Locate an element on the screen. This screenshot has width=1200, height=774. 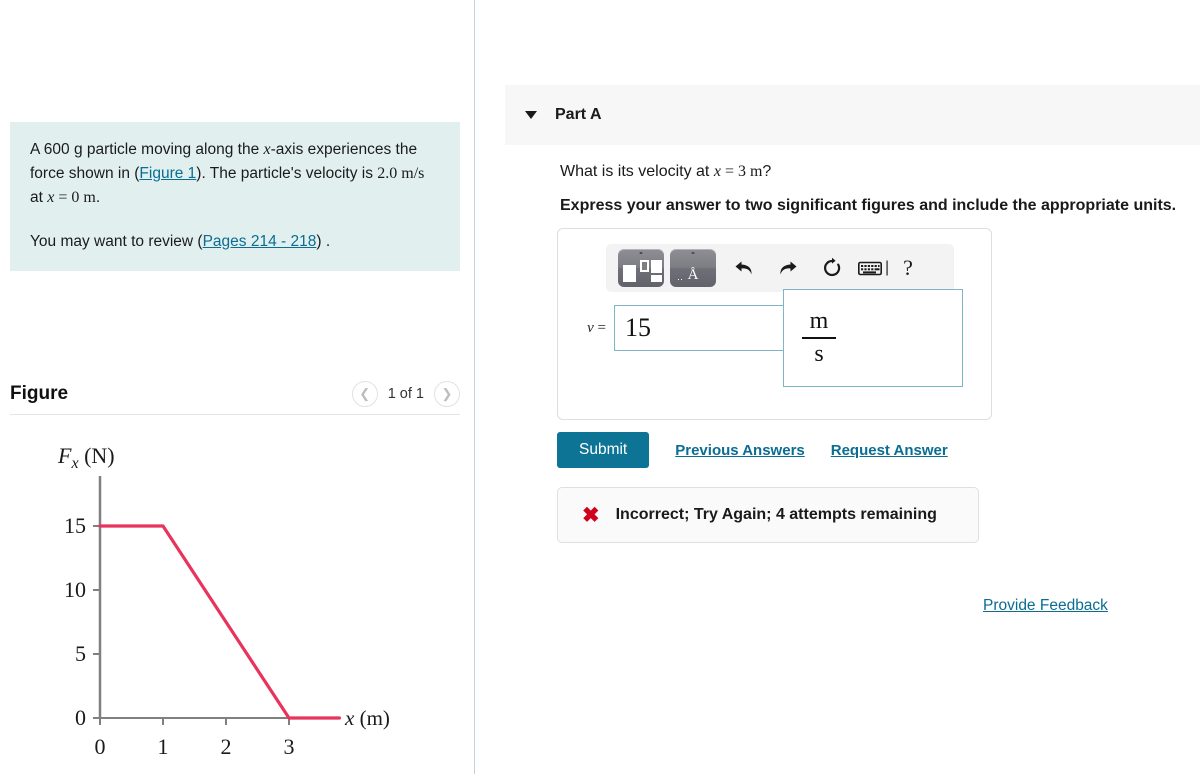
math-toolbar: ․․ Å | ? is located at coordinates (780, 268).